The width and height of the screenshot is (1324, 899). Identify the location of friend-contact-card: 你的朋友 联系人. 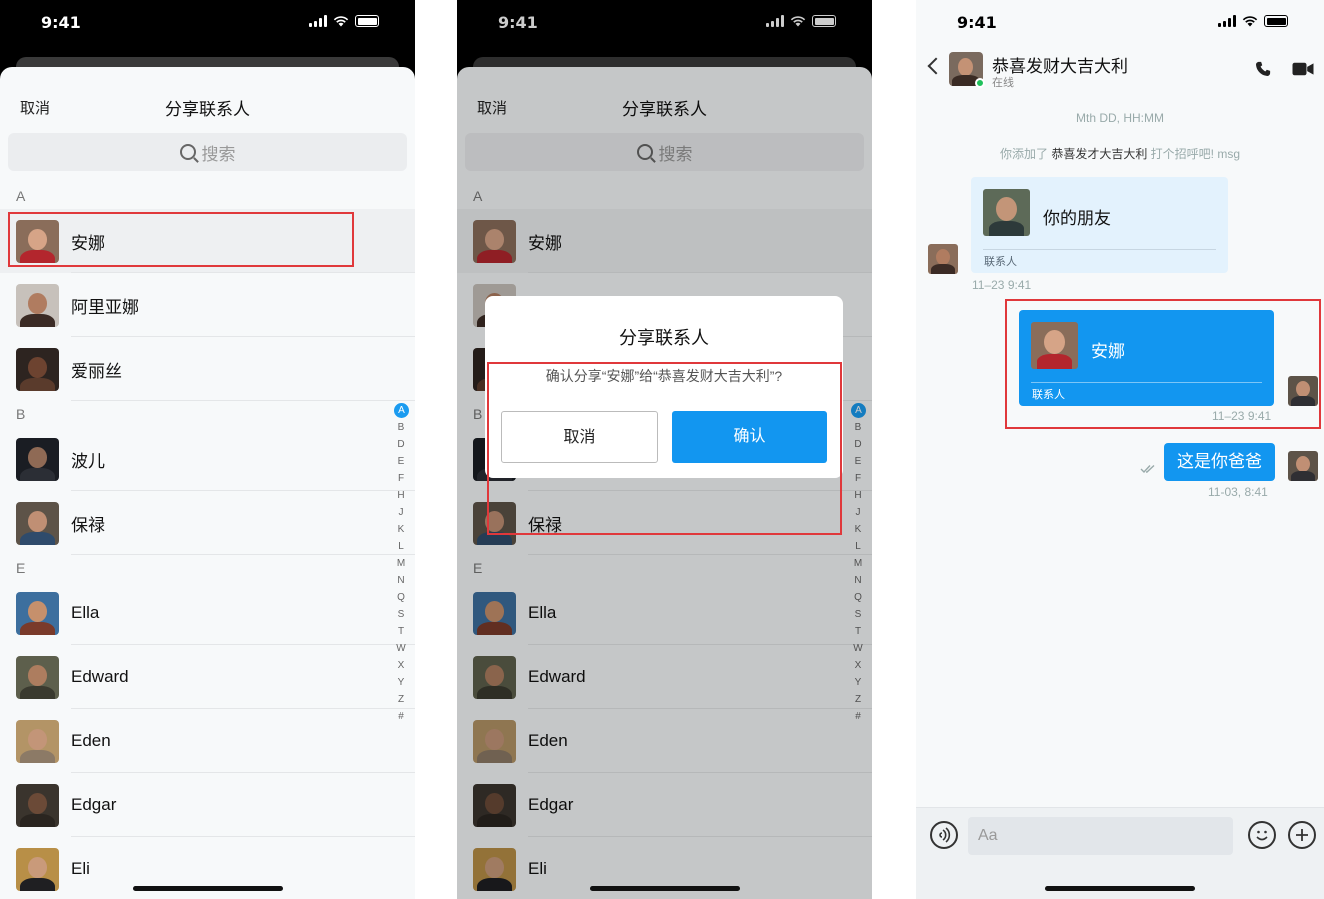
(1099, 225).